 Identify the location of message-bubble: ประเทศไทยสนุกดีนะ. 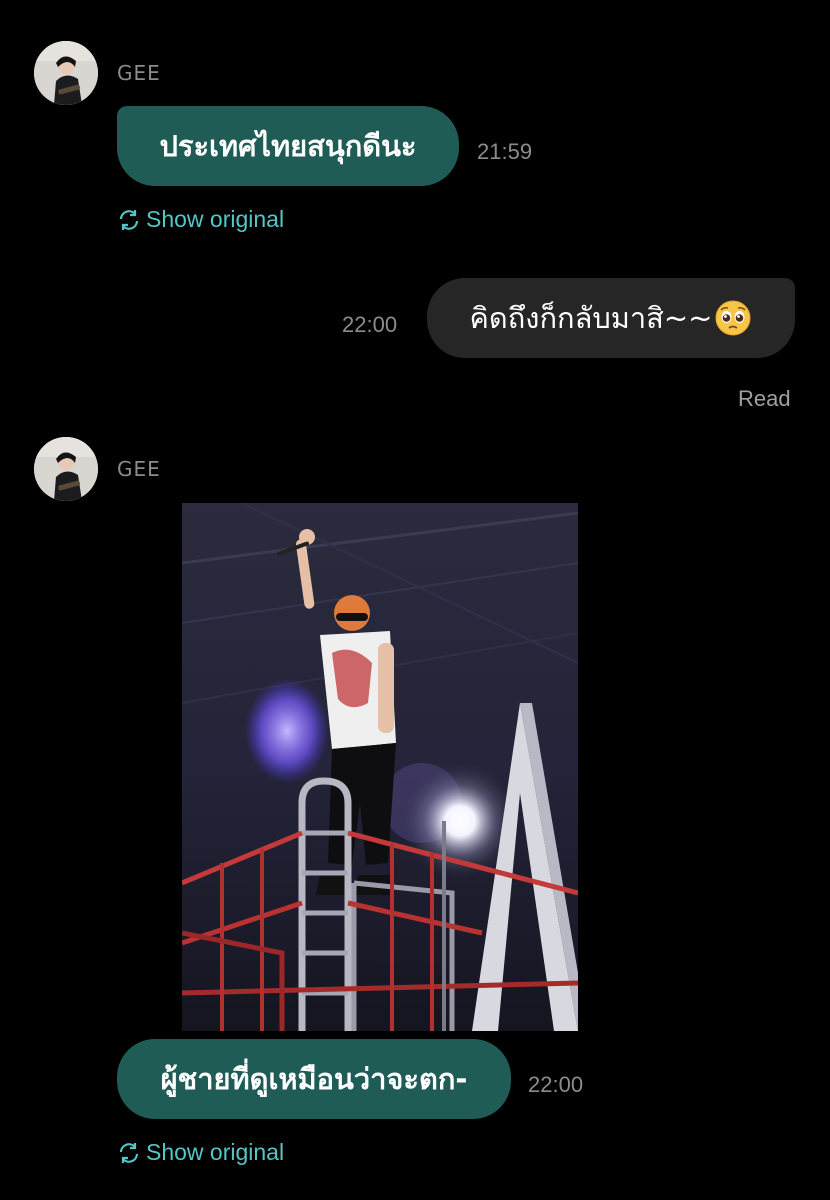
(288, 146).